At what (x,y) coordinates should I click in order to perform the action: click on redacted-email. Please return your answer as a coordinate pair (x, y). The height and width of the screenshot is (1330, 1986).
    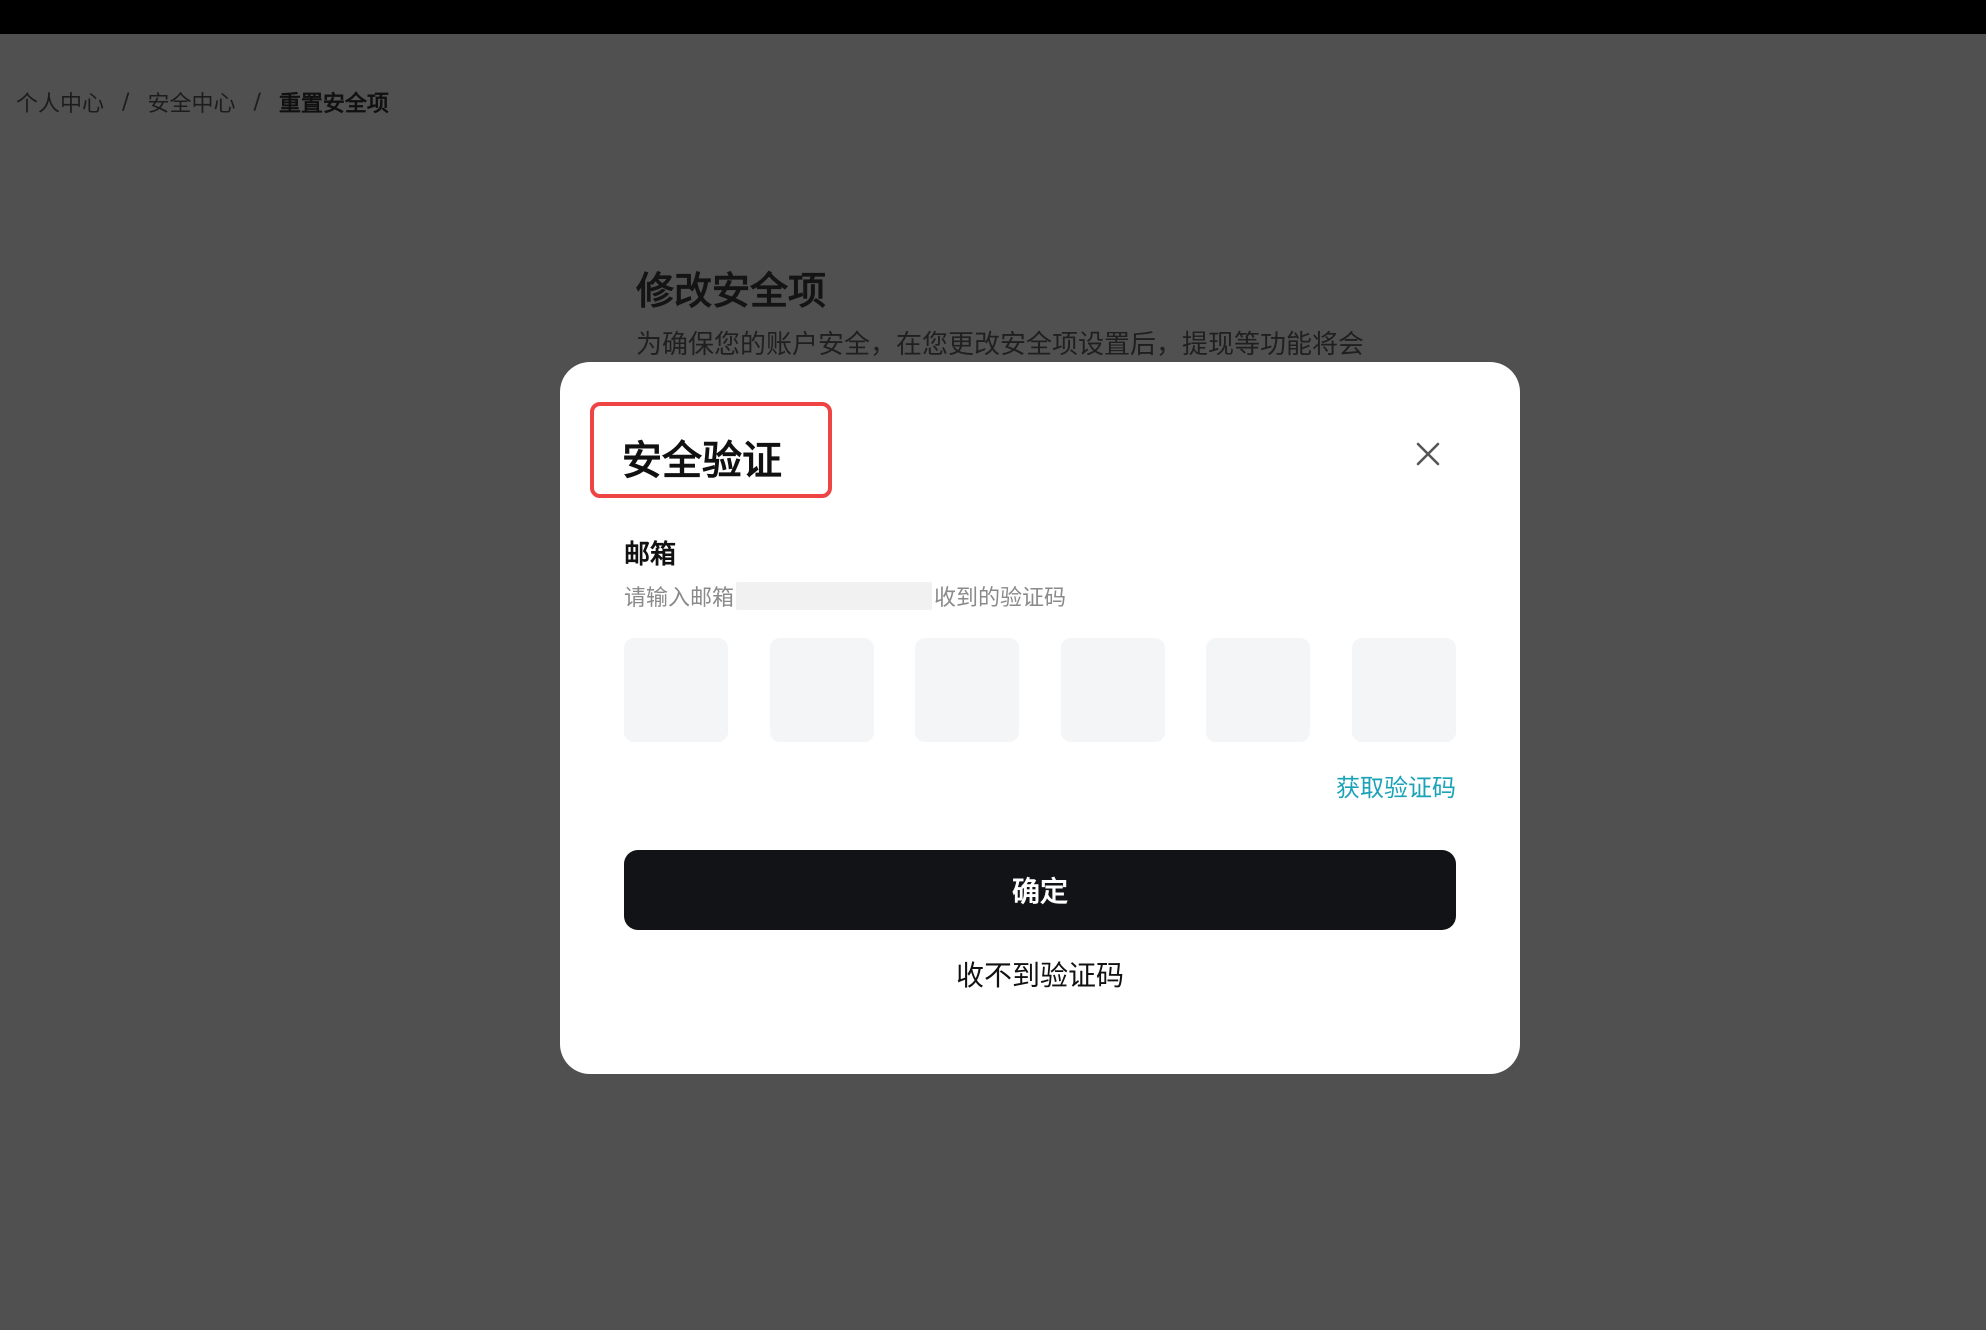
    Looking at the image, I should click on (834, 596).